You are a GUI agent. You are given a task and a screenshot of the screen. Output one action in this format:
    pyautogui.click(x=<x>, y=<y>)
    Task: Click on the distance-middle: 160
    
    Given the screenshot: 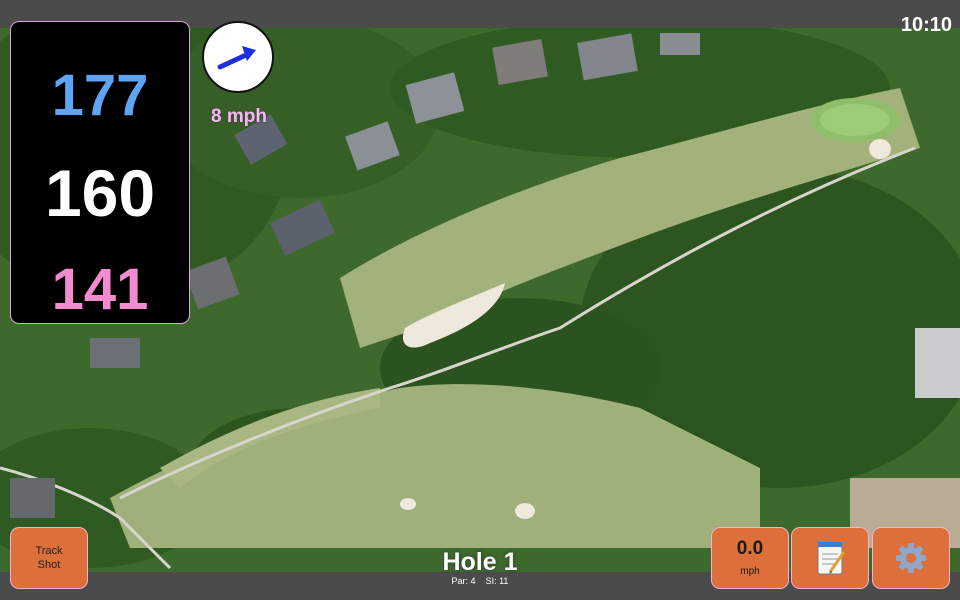 What is the action you would take?
    pyautogui.click(x=100, y=193)
    